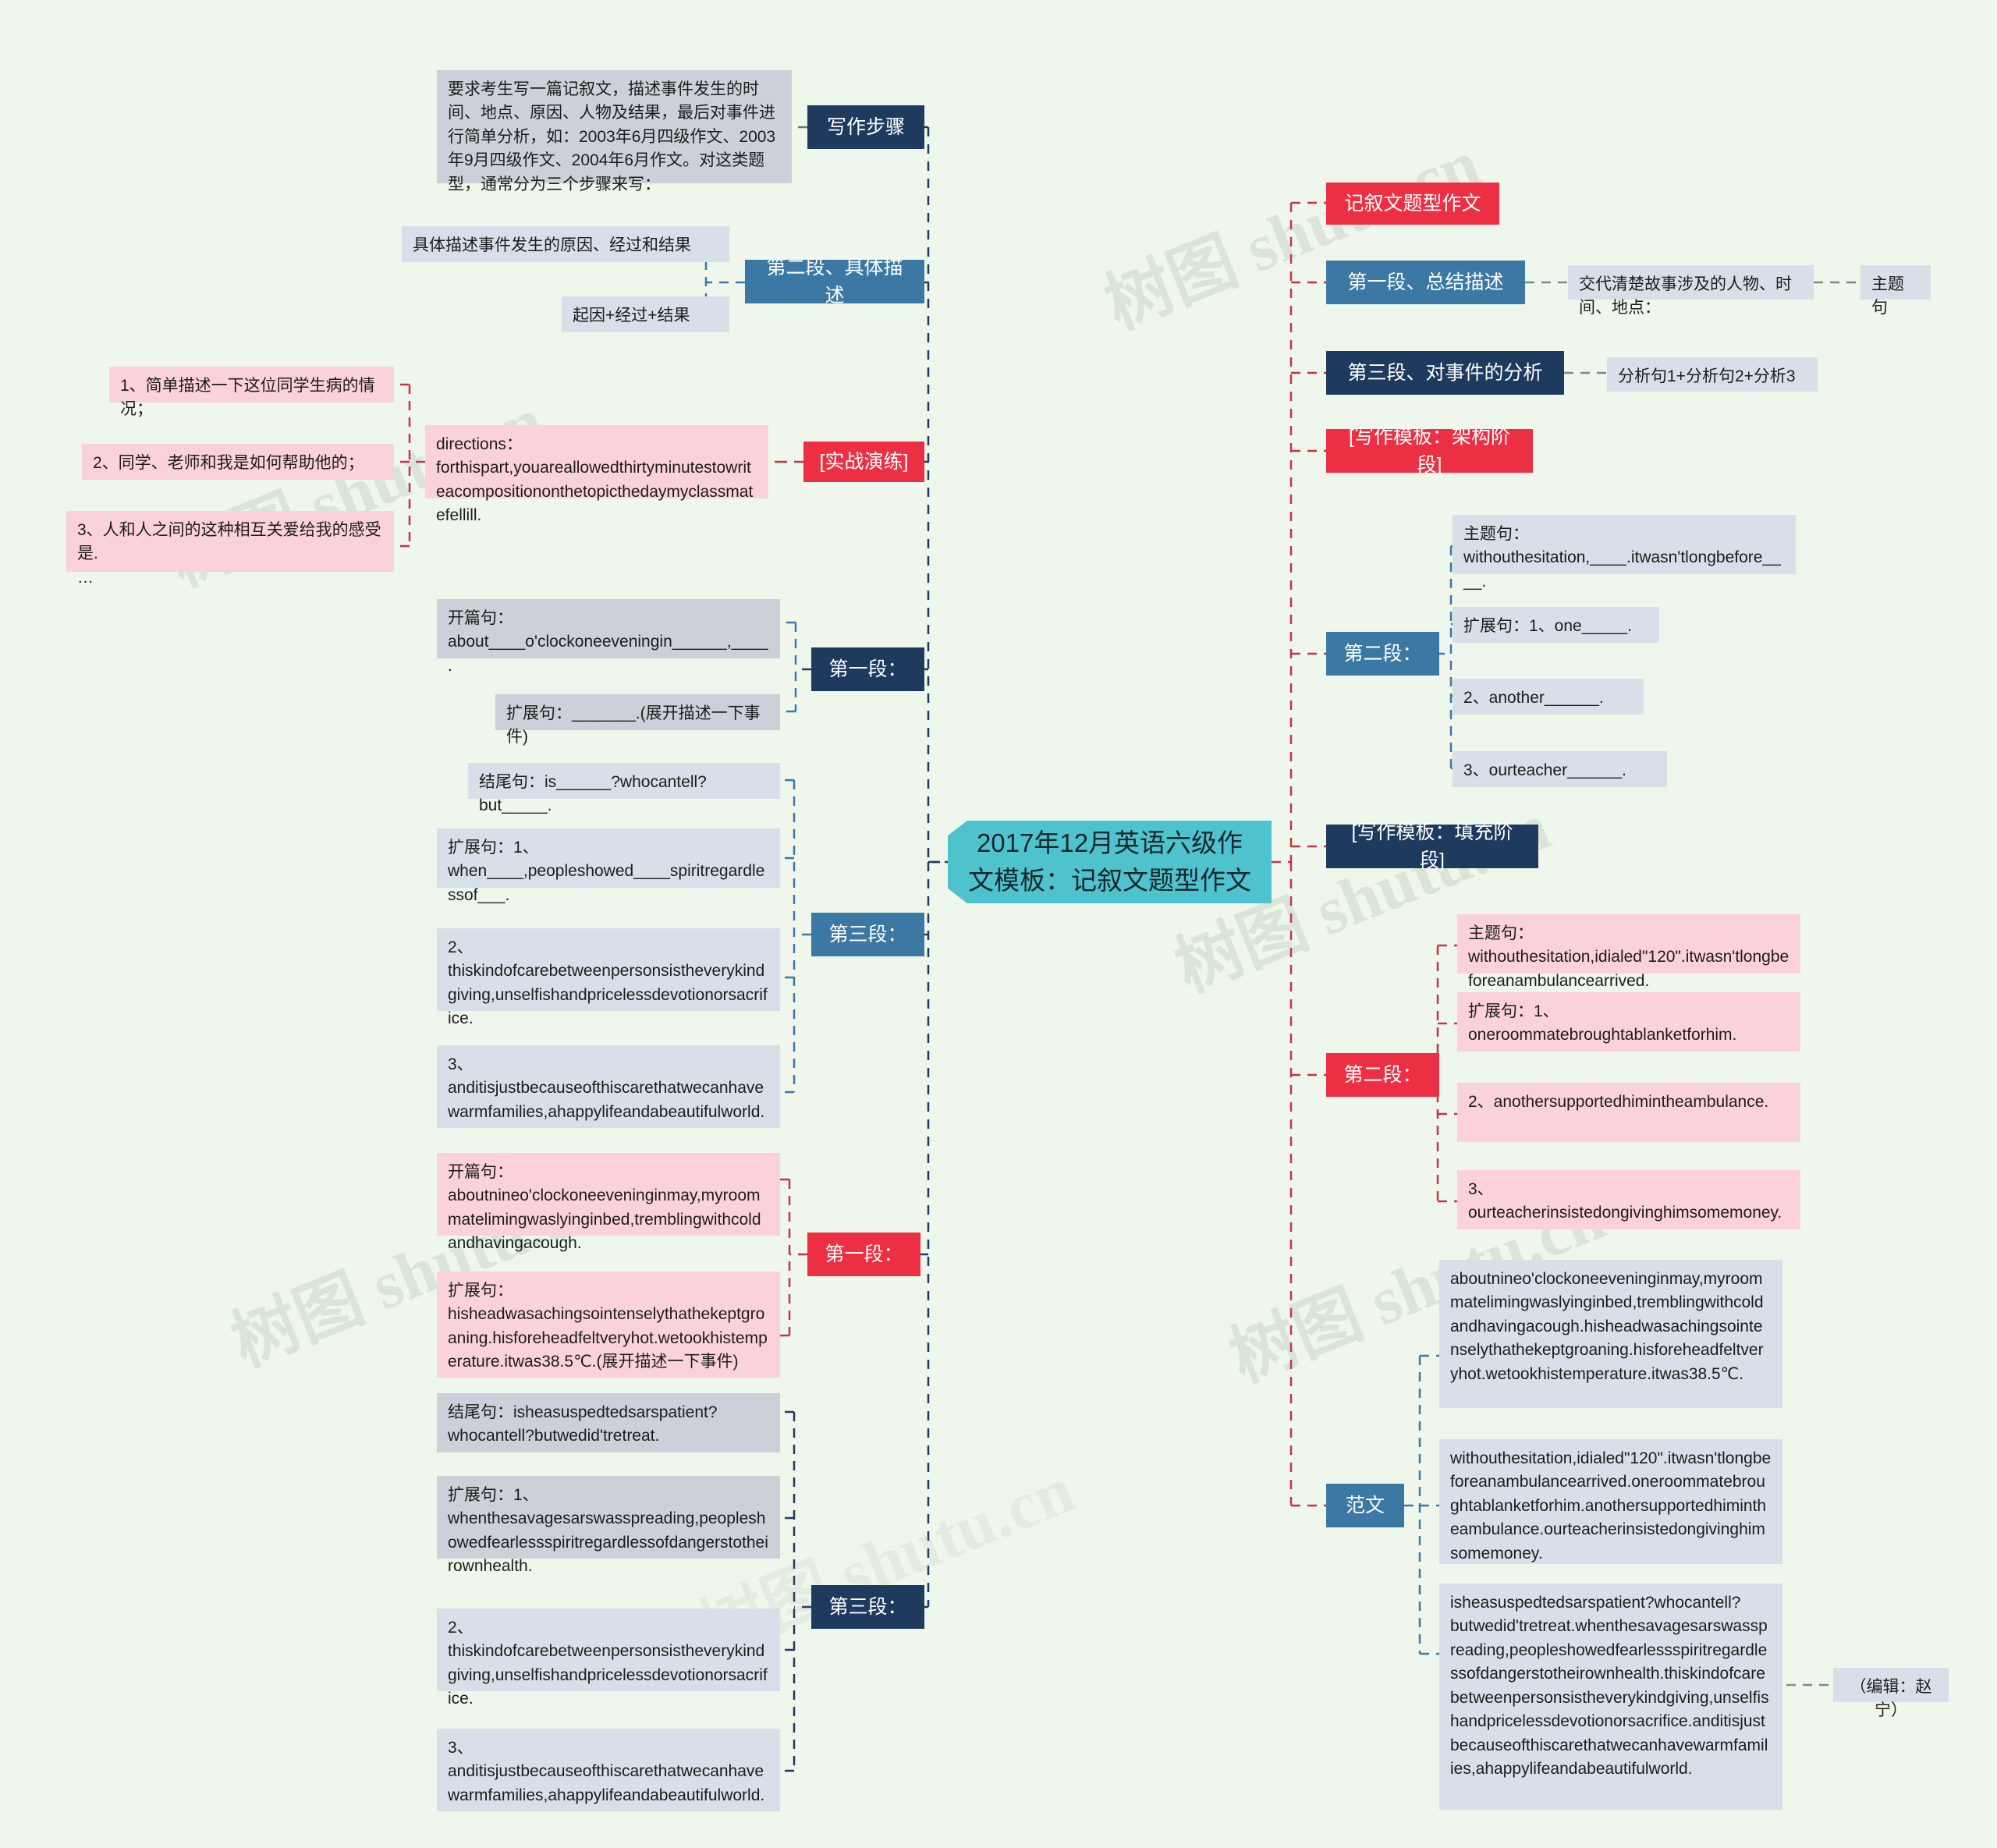 This screenshot has width=1997, height=1848. I want to click on root-node: 2017年12月英语六级作文模板：记叙文题型作文, so click(1110, 862).